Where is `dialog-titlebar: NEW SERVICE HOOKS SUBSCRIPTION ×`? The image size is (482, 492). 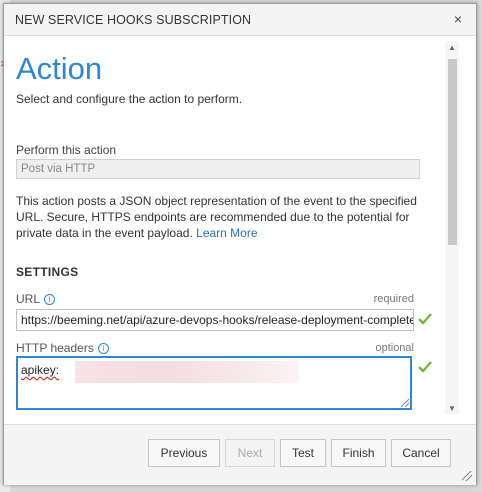 dialog-titlebar: NEW SERVICE HOOKS SUBSCRIPTION × is located at coordinates (240, 20).